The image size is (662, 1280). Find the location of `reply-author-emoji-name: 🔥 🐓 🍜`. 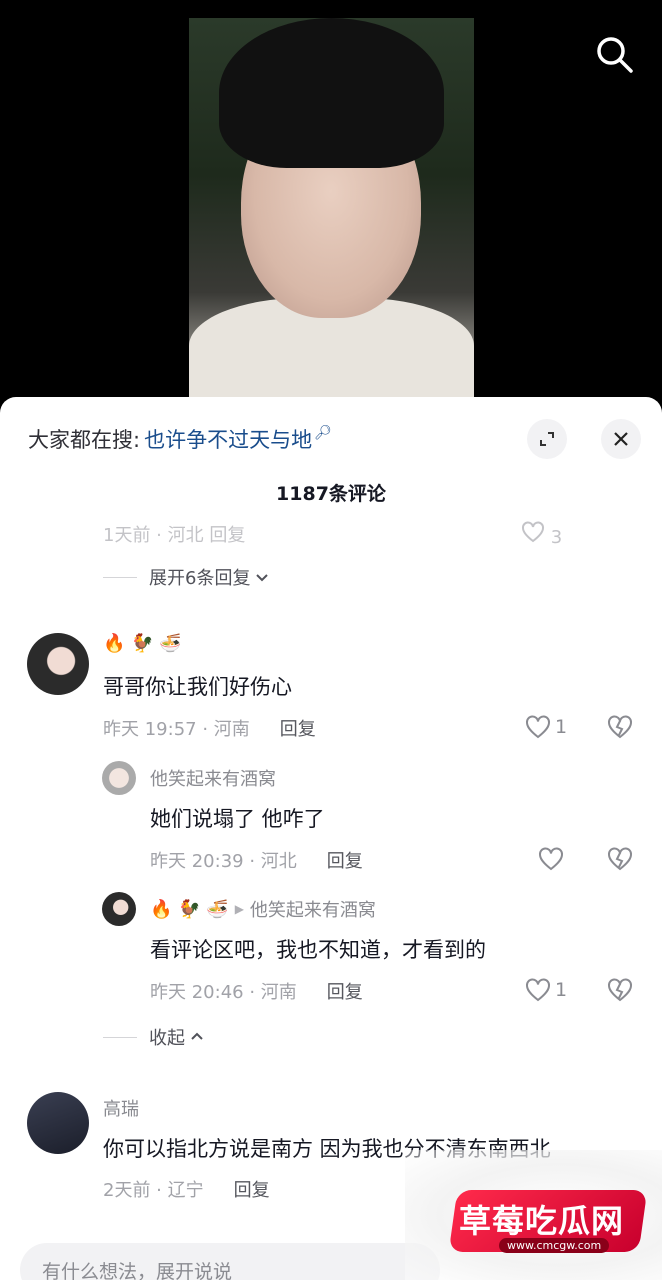

reply-author-emoji-name: 🔥 🐓 🍜 is located at coordinates (189, 909).